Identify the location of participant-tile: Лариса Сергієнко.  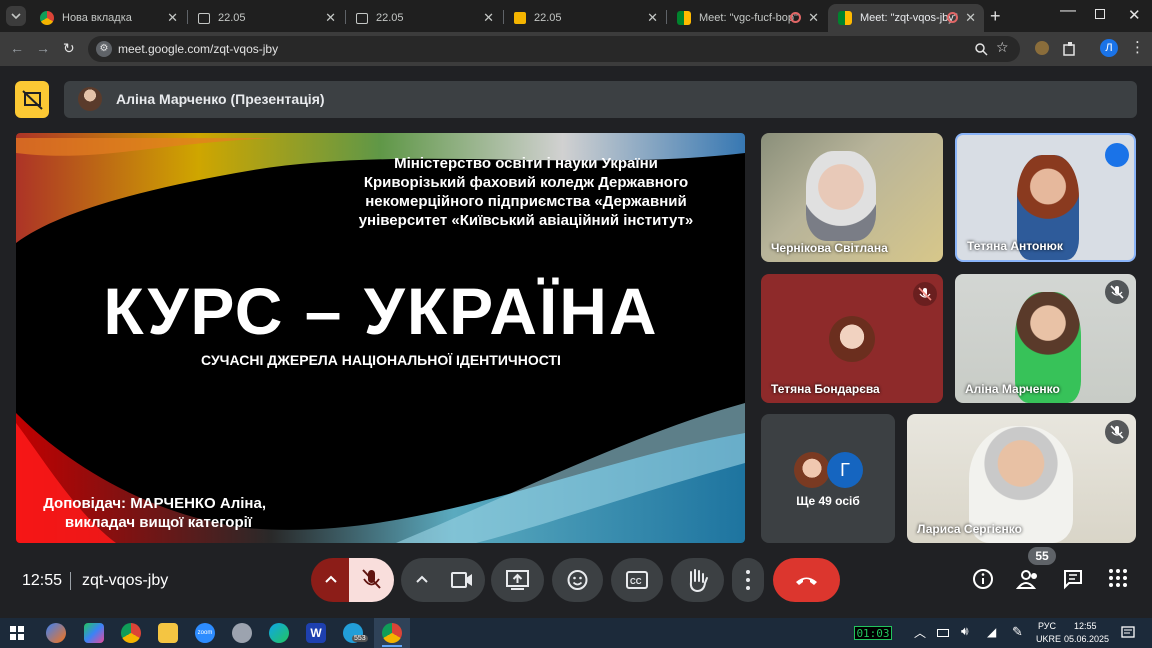
(1021, 478).